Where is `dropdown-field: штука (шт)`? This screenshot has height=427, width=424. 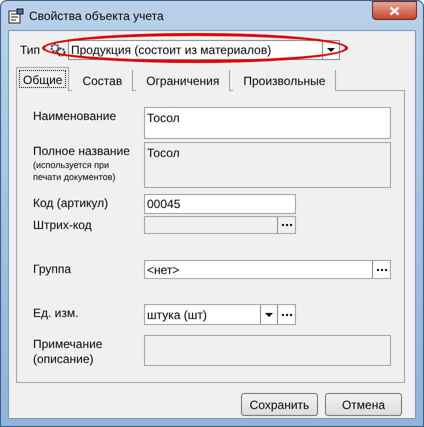
dropdown-field: штука (шт) is located at coordinates (220, 314).